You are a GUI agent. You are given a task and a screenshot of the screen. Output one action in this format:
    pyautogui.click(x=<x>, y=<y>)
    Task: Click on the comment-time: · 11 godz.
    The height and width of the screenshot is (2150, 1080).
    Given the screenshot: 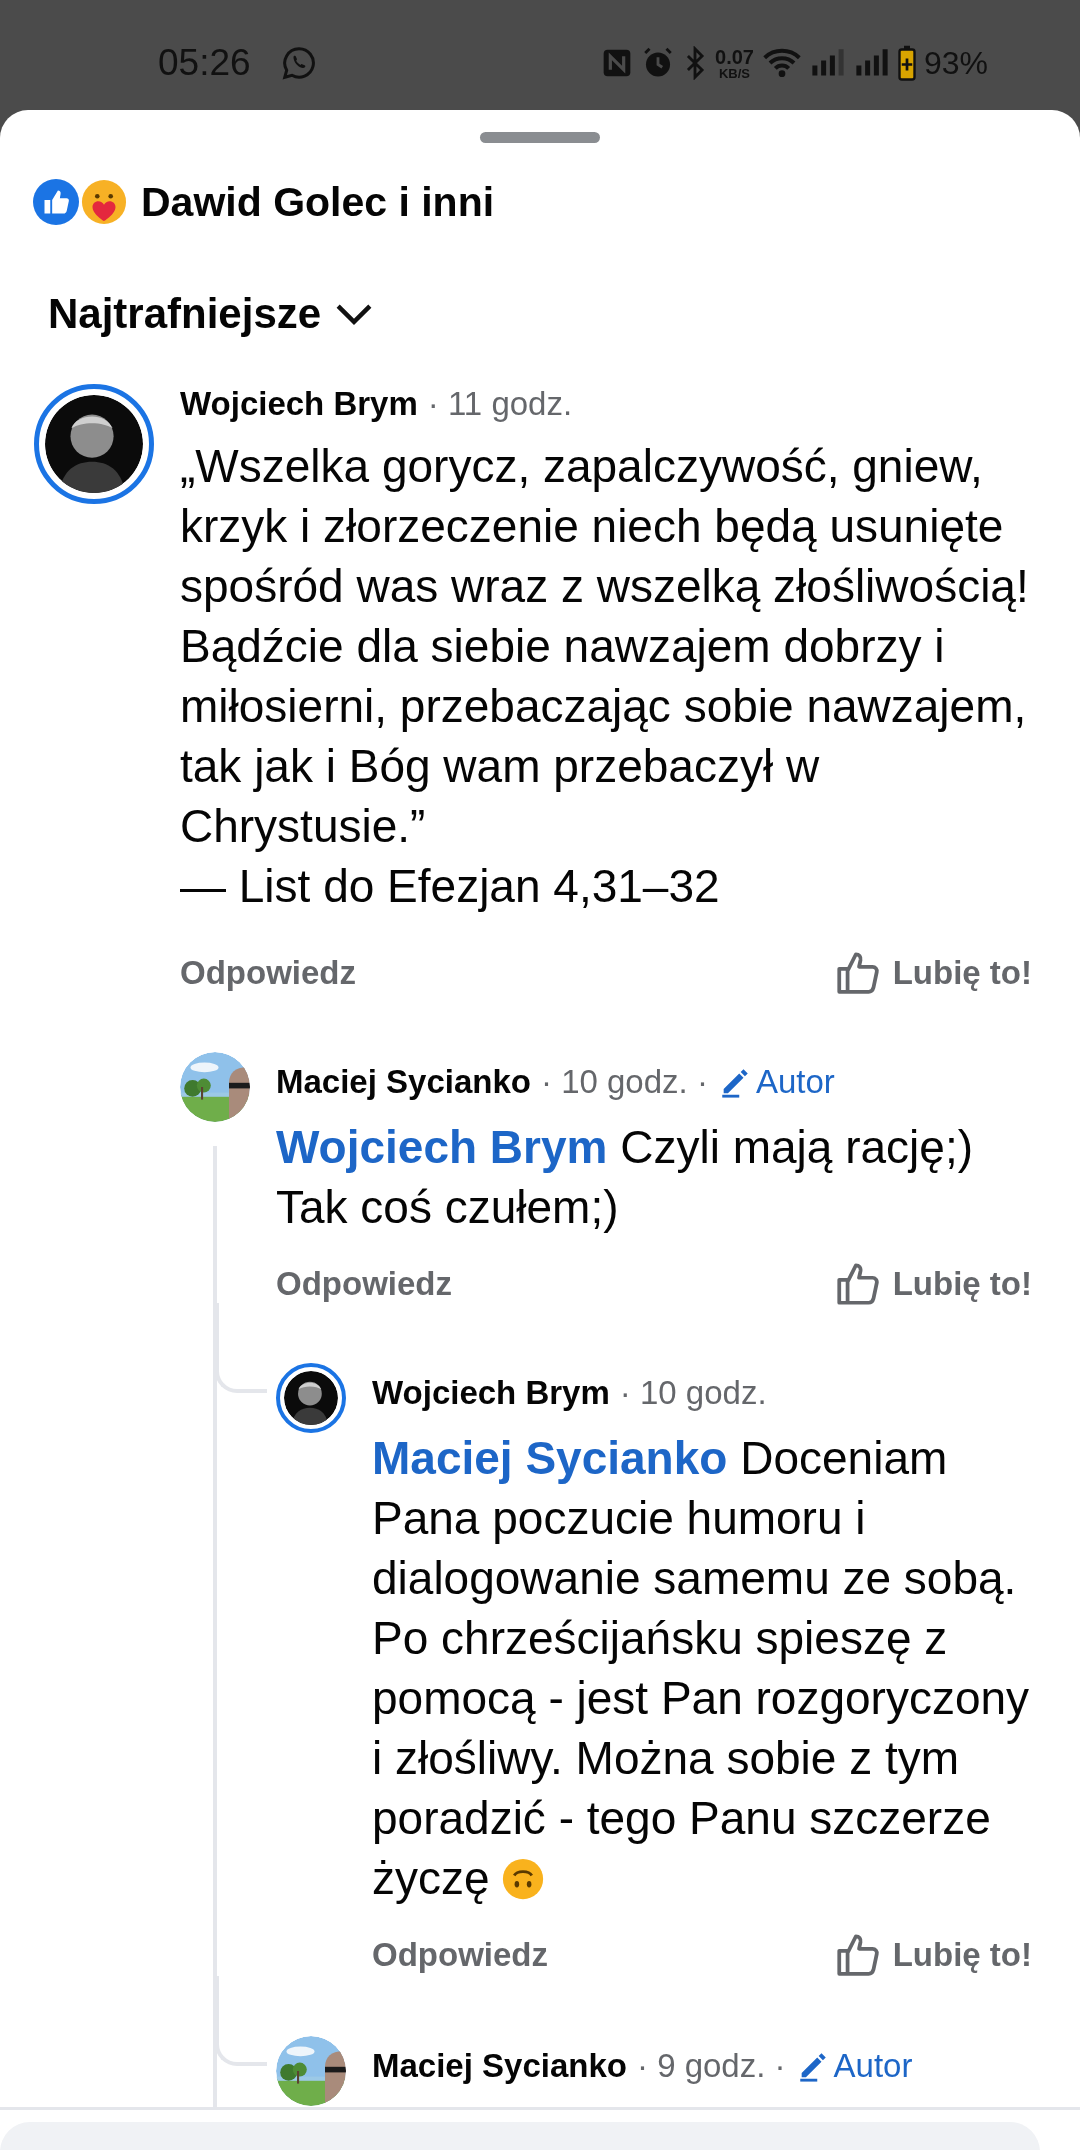 What is the action you would take?
    pyautogui.click(x=500, y=404)
    